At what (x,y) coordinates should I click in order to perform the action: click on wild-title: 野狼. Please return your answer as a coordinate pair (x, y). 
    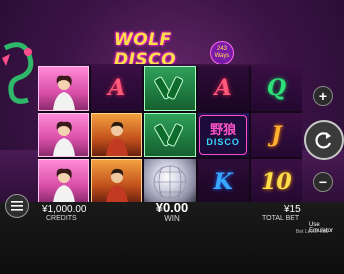
    Looking at the image, I should click on (223, 129).